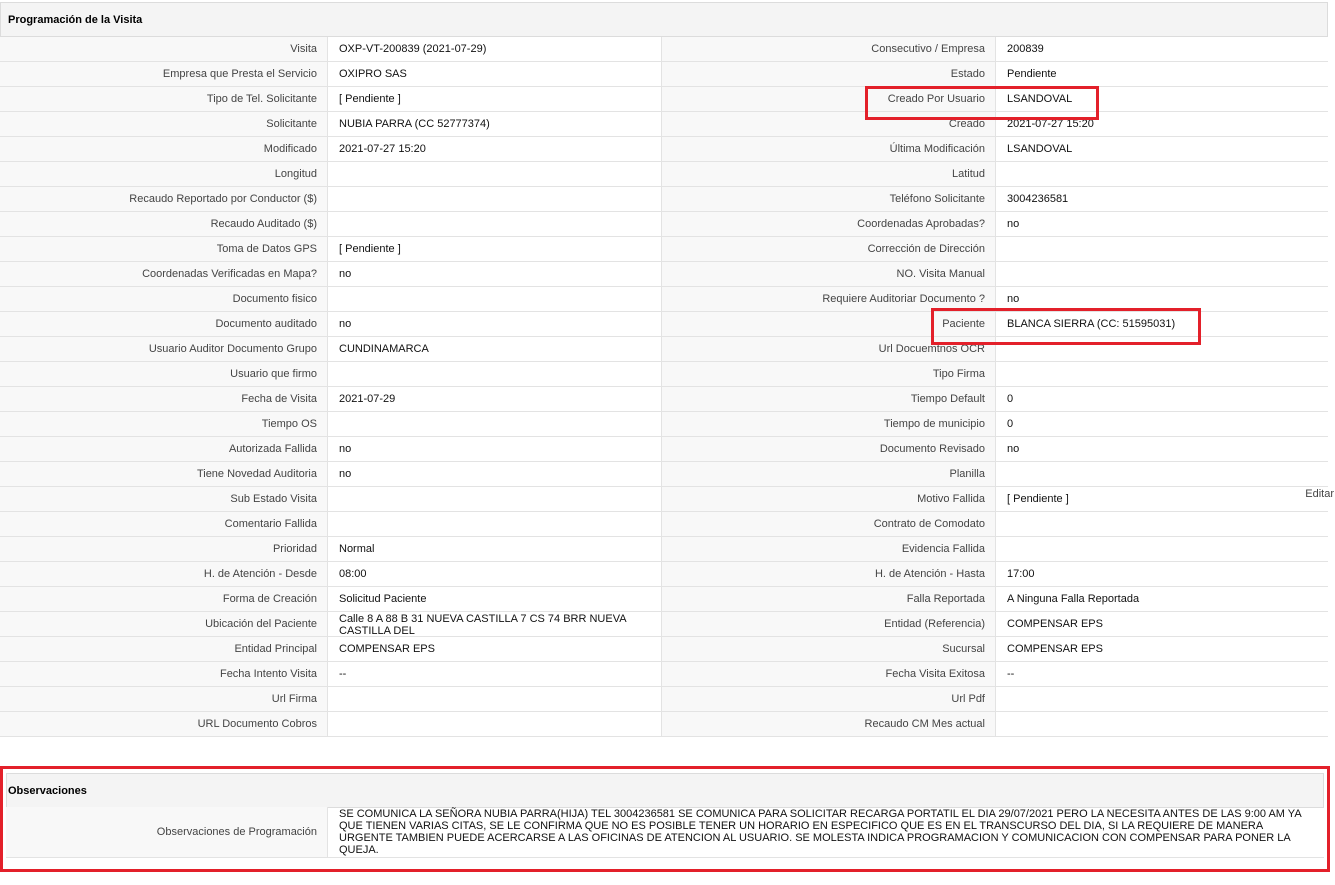  I want to click on field-label: Sucursal, so click(829, 649).